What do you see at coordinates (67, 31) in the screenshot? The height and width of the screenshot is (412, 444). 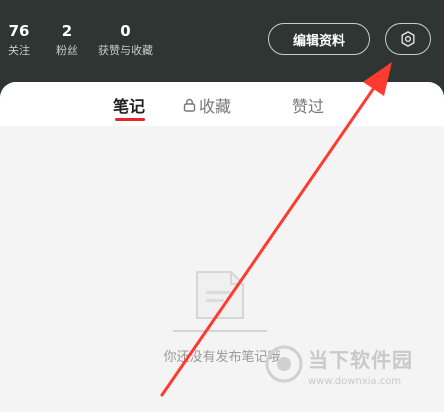 I see `stat-followers-count: 2` at bounding box center [67, 31].